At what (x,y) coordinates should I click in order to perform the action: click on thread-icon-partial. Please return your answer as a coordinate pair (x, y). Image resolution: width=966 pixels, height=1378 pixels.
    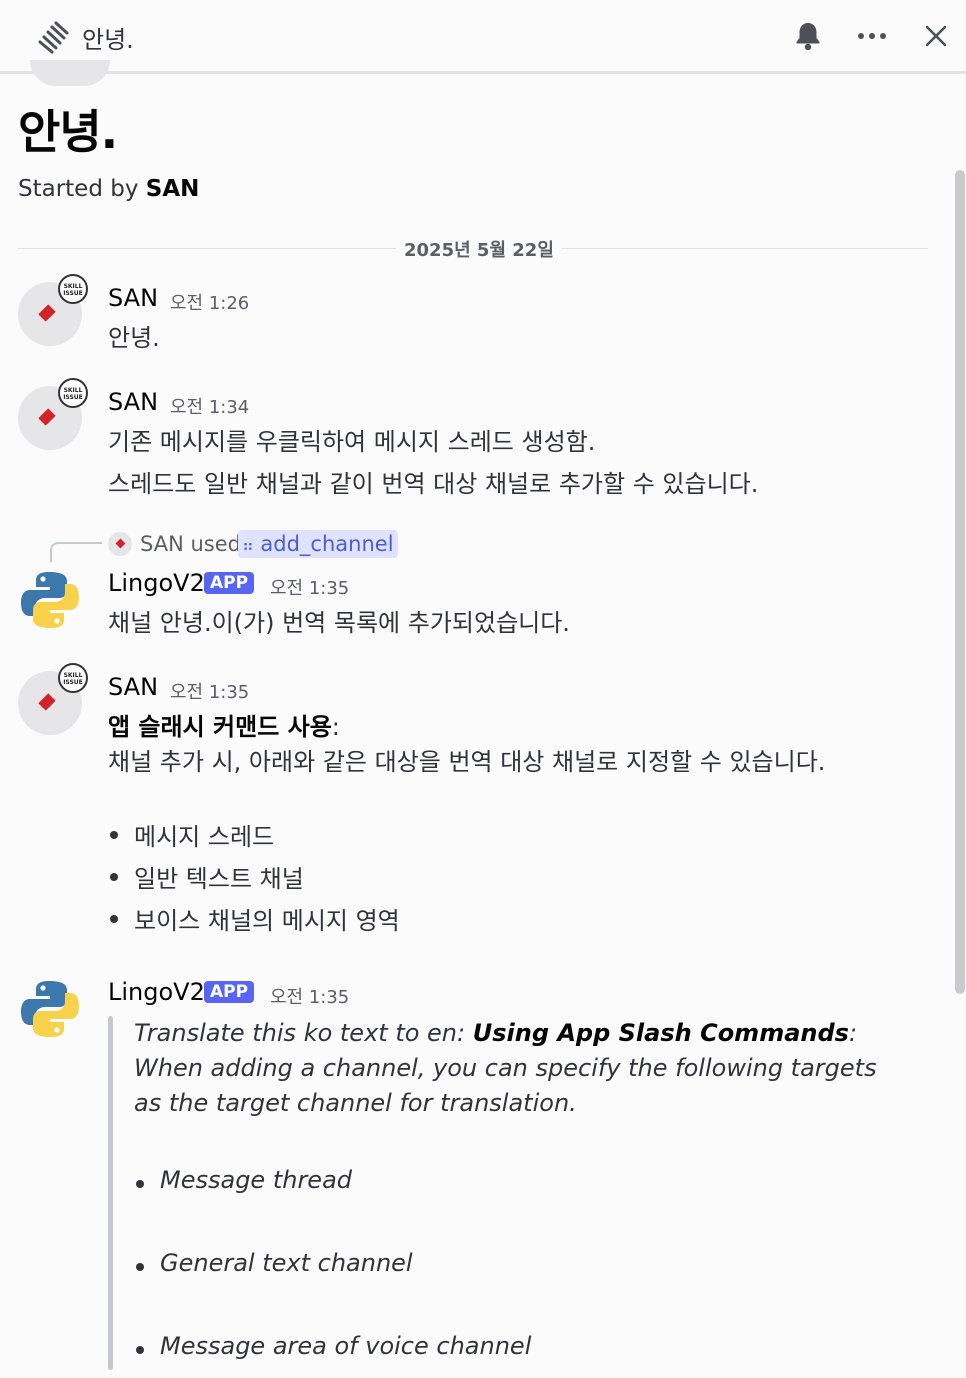
    Looking at the image, I should click on (70, 73).